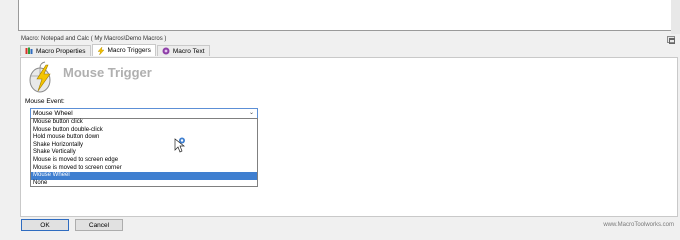 This screenshot has height=240, width=680. What do you see at coordinates (99, 225) in the screenshot?
I see `cancel-button: Cancel` at bounding box center [99, 225].